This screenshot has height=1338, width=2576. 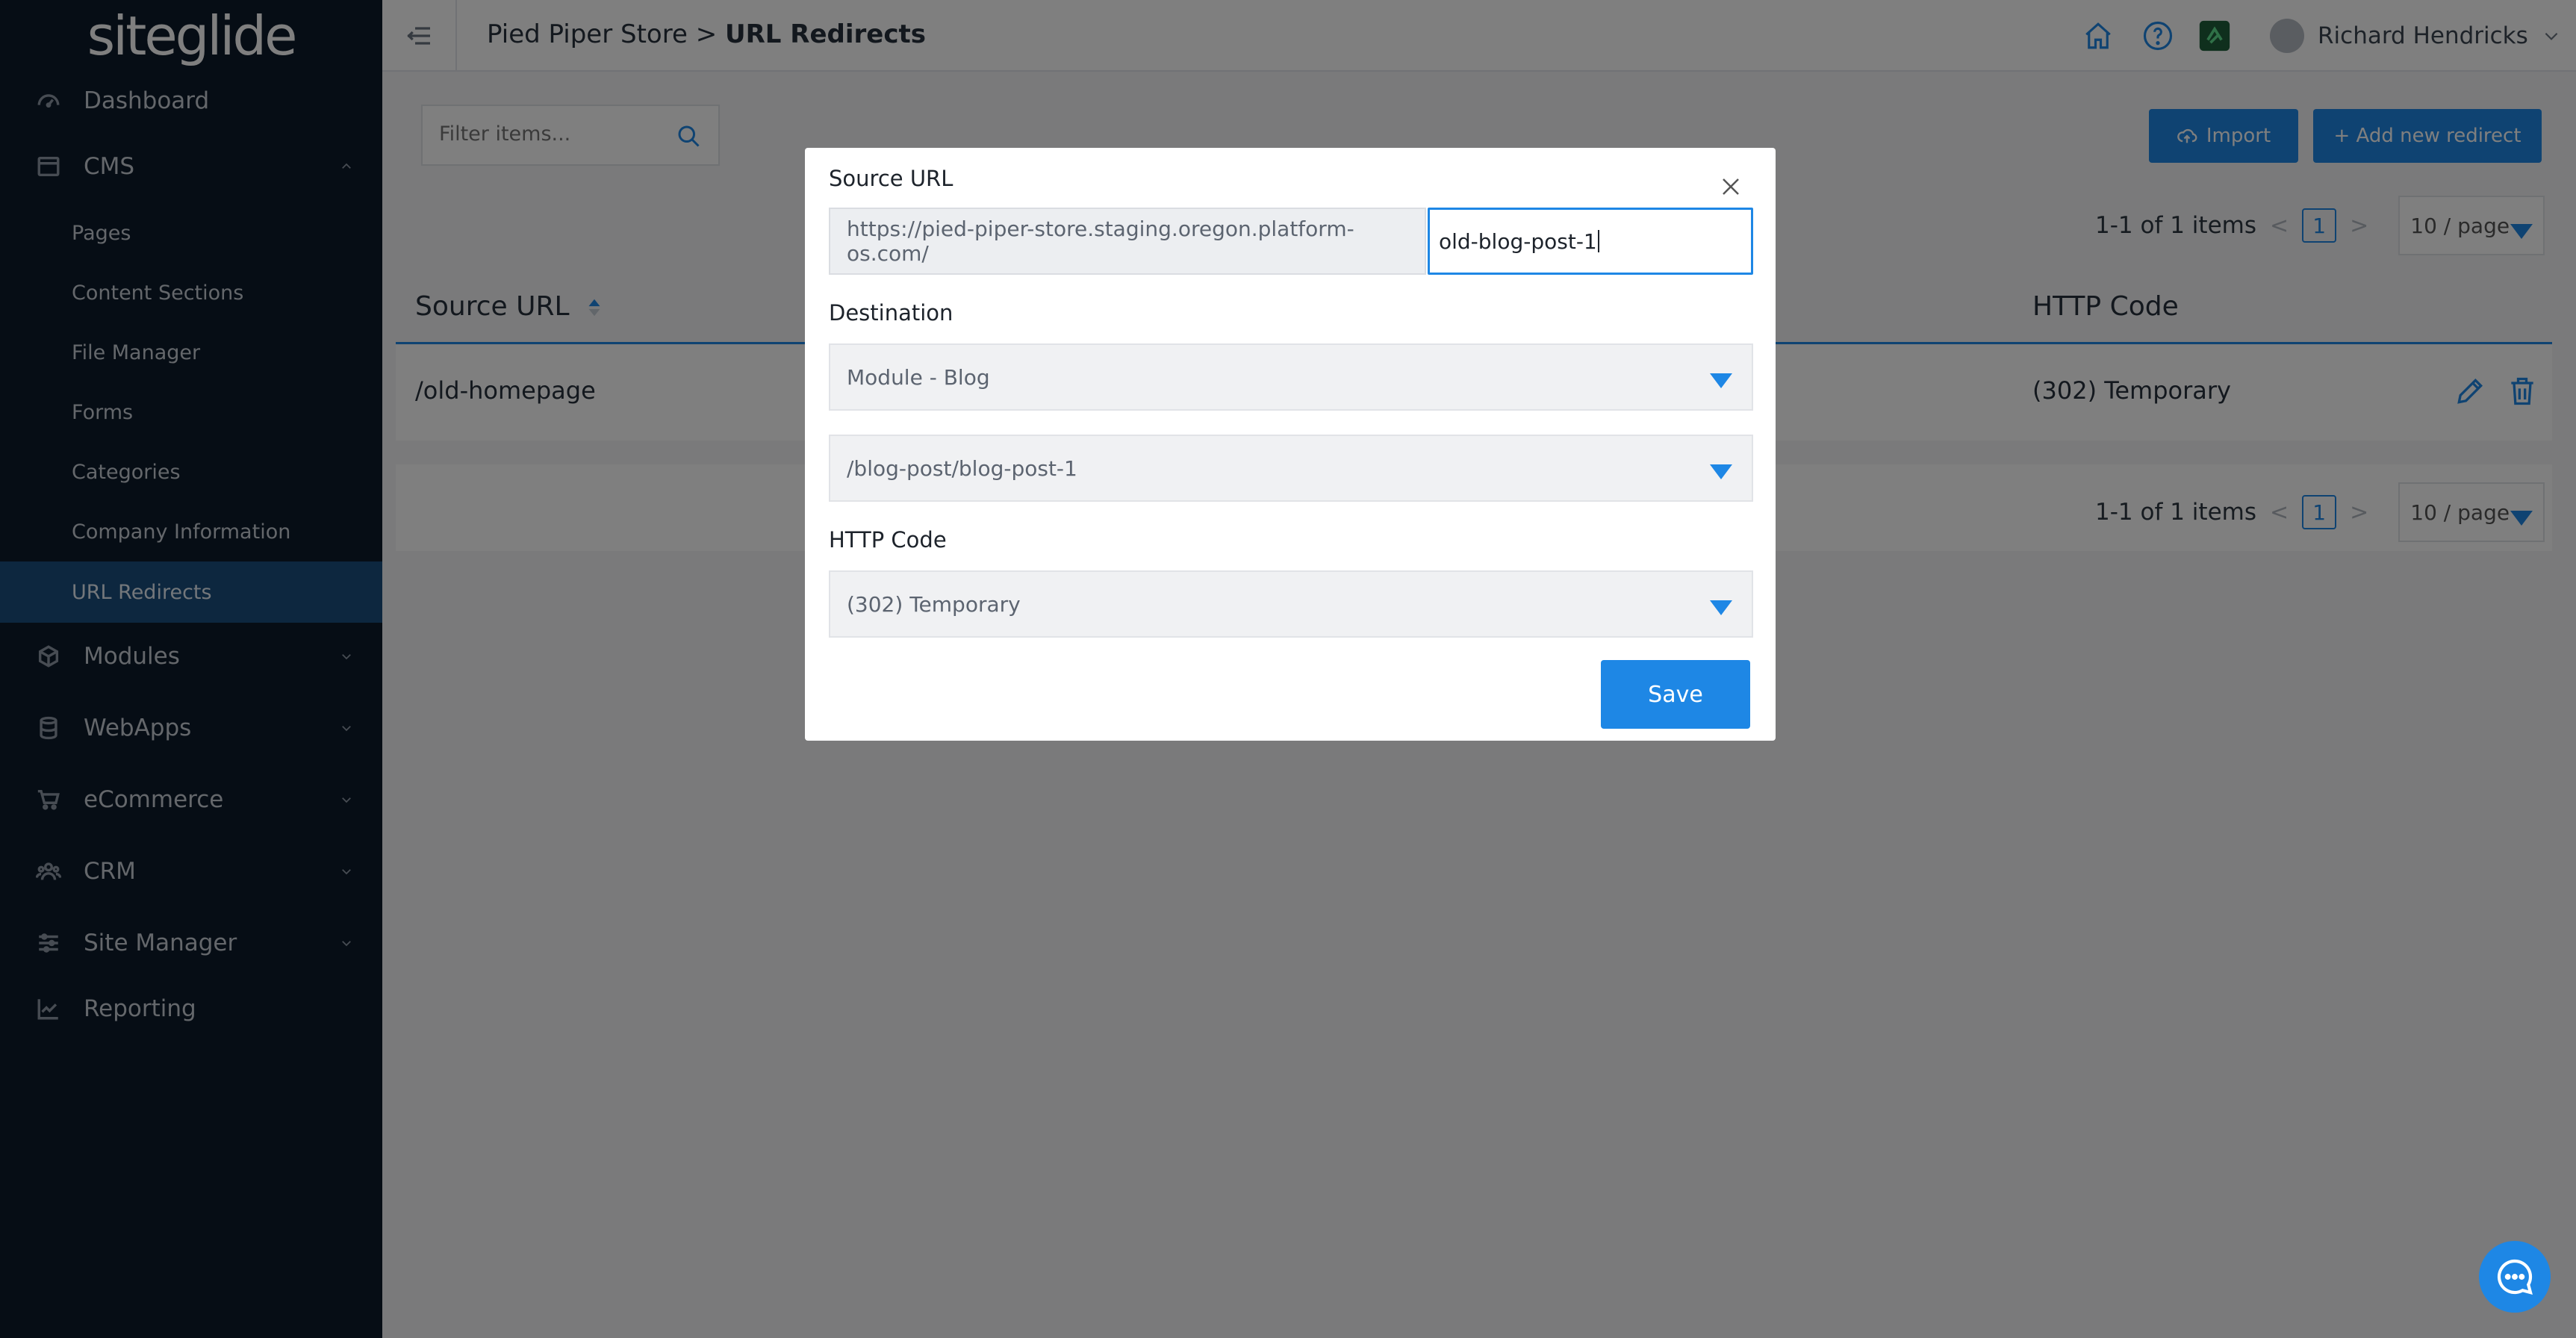 What do you see at coordinates (891, 178) in the screenshot?
I see `source-url-label: Source URL` at bounding box center [891, 178].